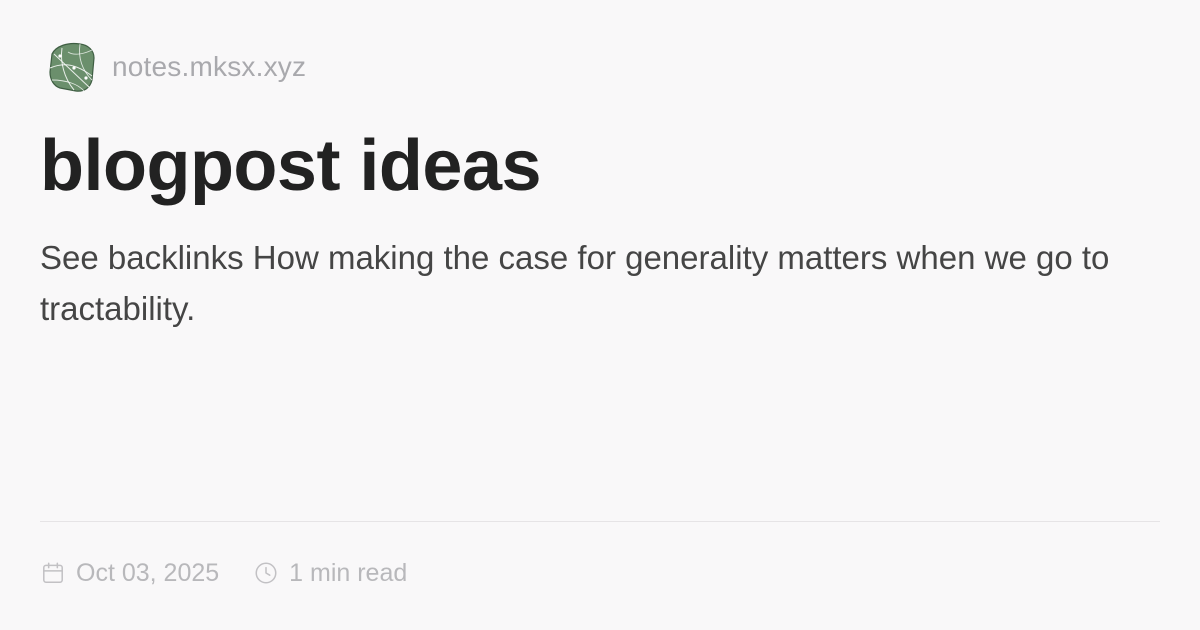  I want to click on publish-date: Oct 03, 2025, so click(129, 573).